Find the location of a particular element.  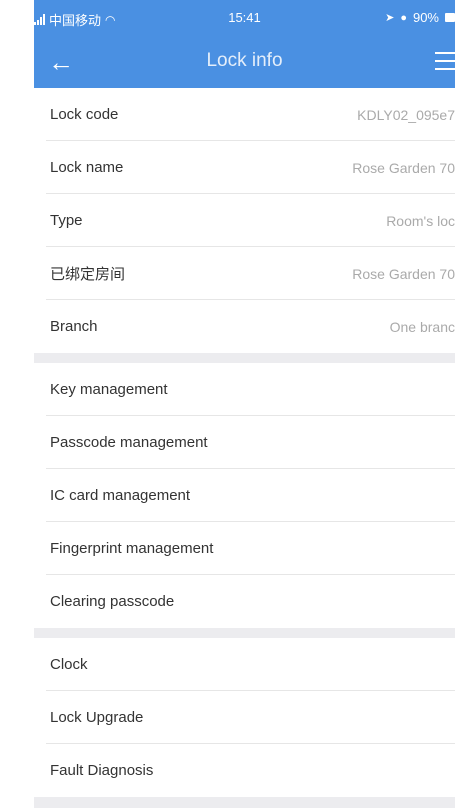

passcode-management-row: Passcode management is located at coordinates (244, 442).